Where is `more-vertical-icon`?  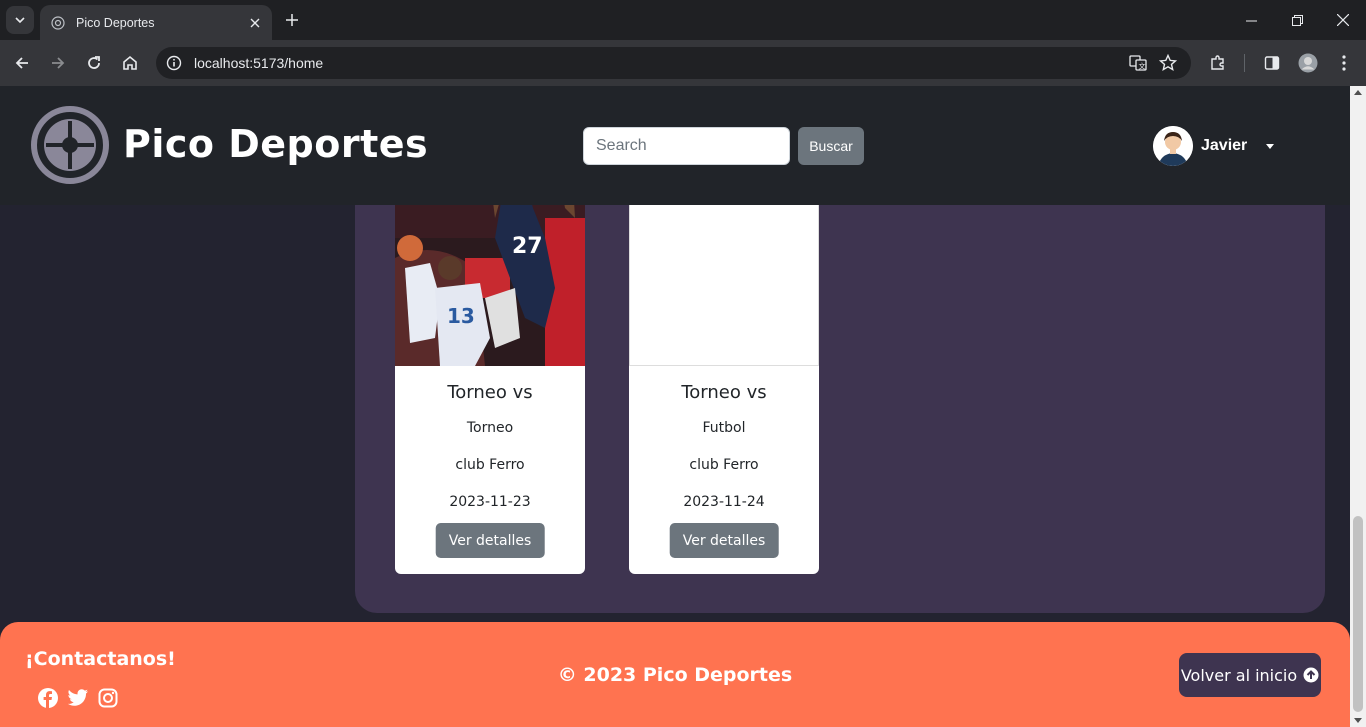
more-vertical-icon is located at coordinates (1344, 63).